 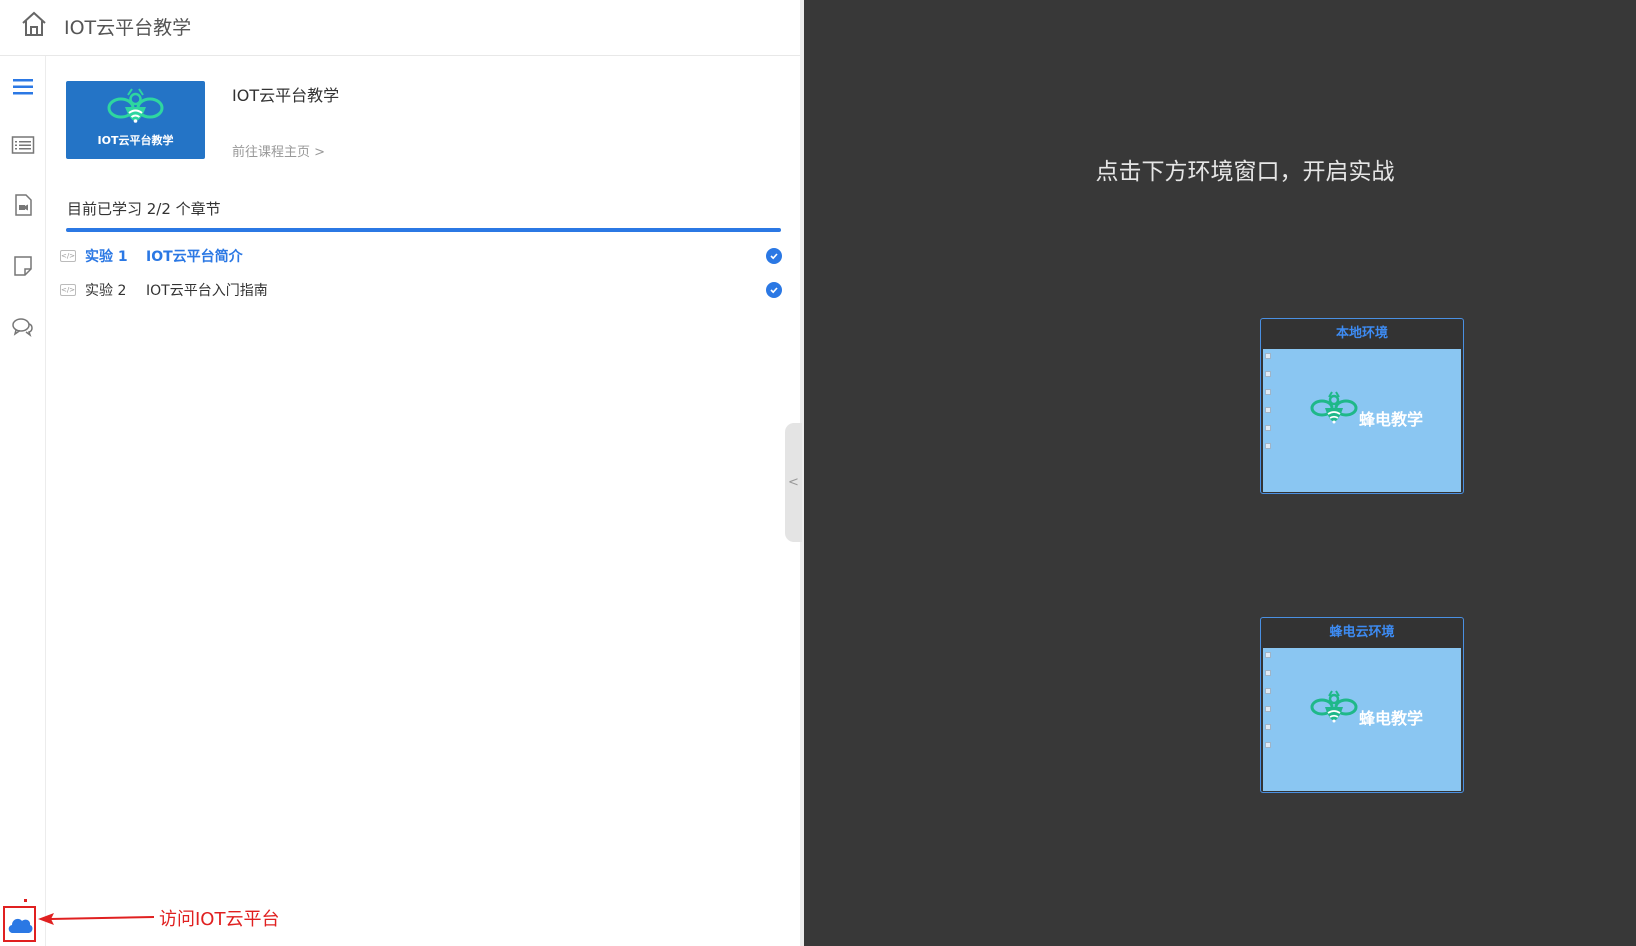 What do you see at coordinates (23, 205) in the screenshot?
I see `video-doc-icon` at bounding box center [23, 205].